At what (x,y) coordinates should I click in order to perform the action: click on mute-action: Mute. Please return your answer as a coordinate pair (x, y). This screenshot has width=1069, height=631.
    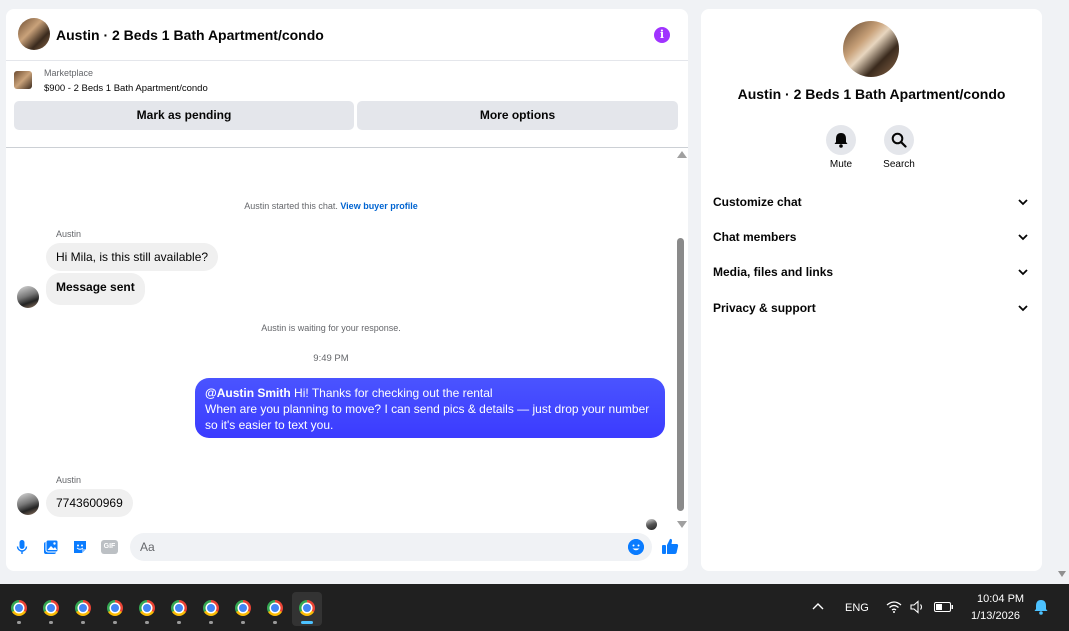
    Looking at the image, I should click on (841, 147).